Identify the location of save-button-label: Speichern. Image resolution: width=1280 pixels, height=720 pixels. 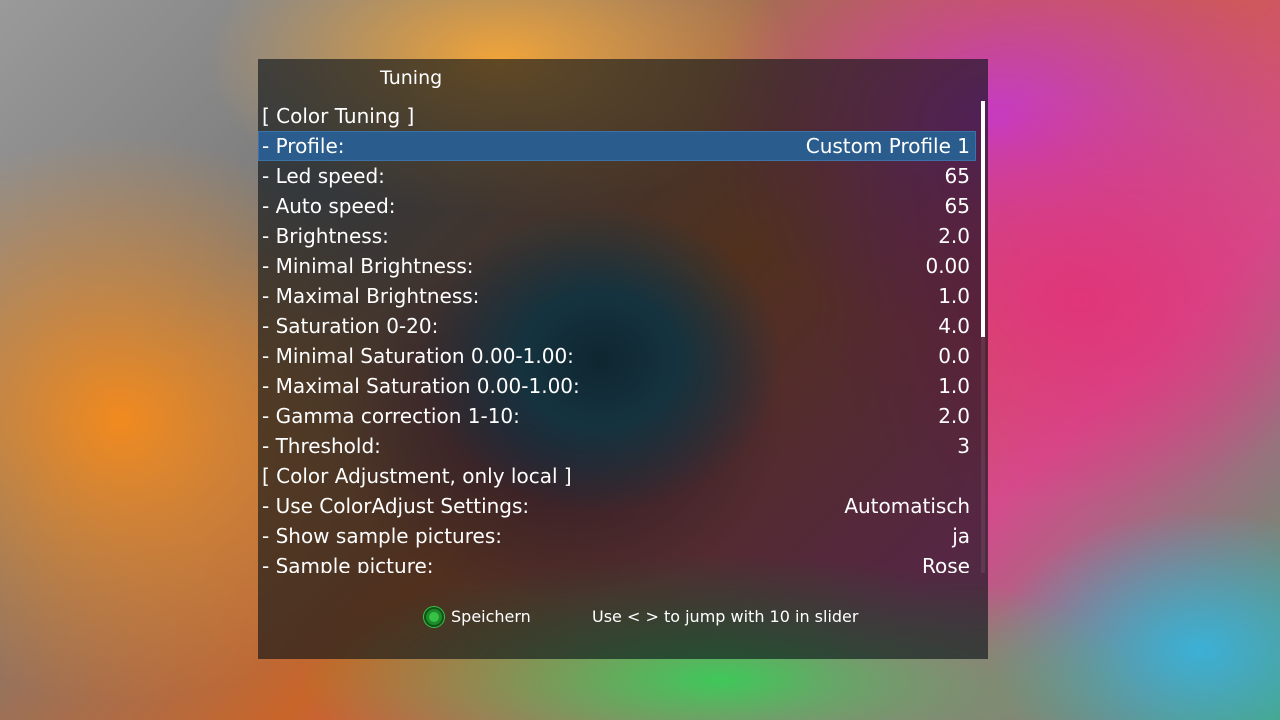
(491, 617).